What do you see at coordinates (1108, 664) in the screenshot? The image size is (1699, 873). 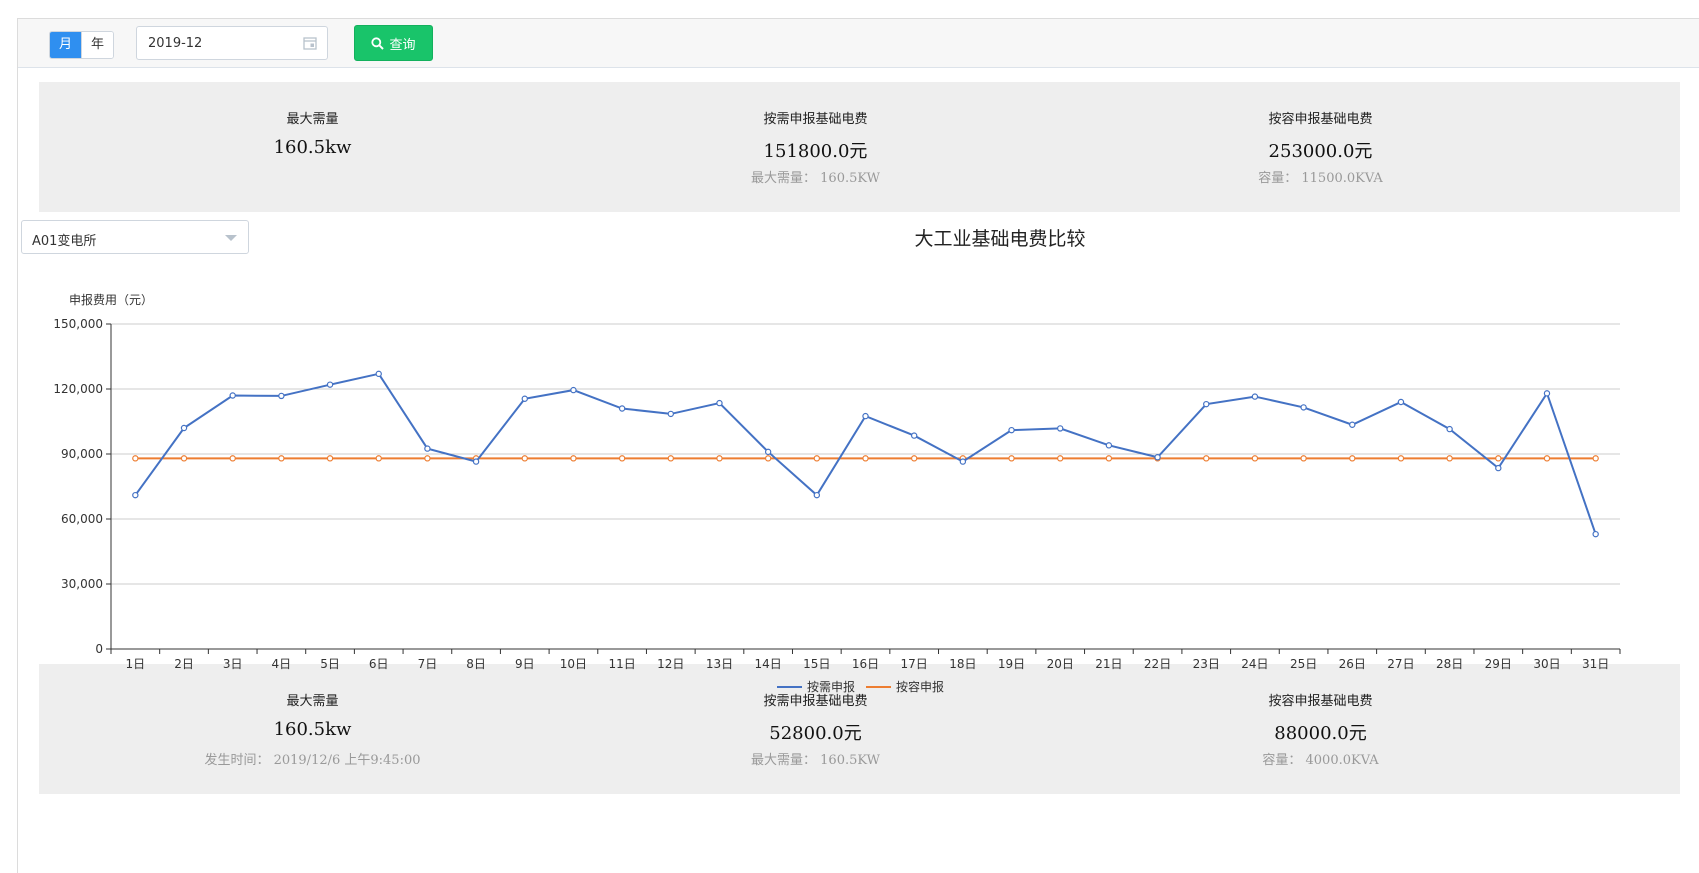 I see `x-tick-label: 21日` at bounding box center [1108, 664].